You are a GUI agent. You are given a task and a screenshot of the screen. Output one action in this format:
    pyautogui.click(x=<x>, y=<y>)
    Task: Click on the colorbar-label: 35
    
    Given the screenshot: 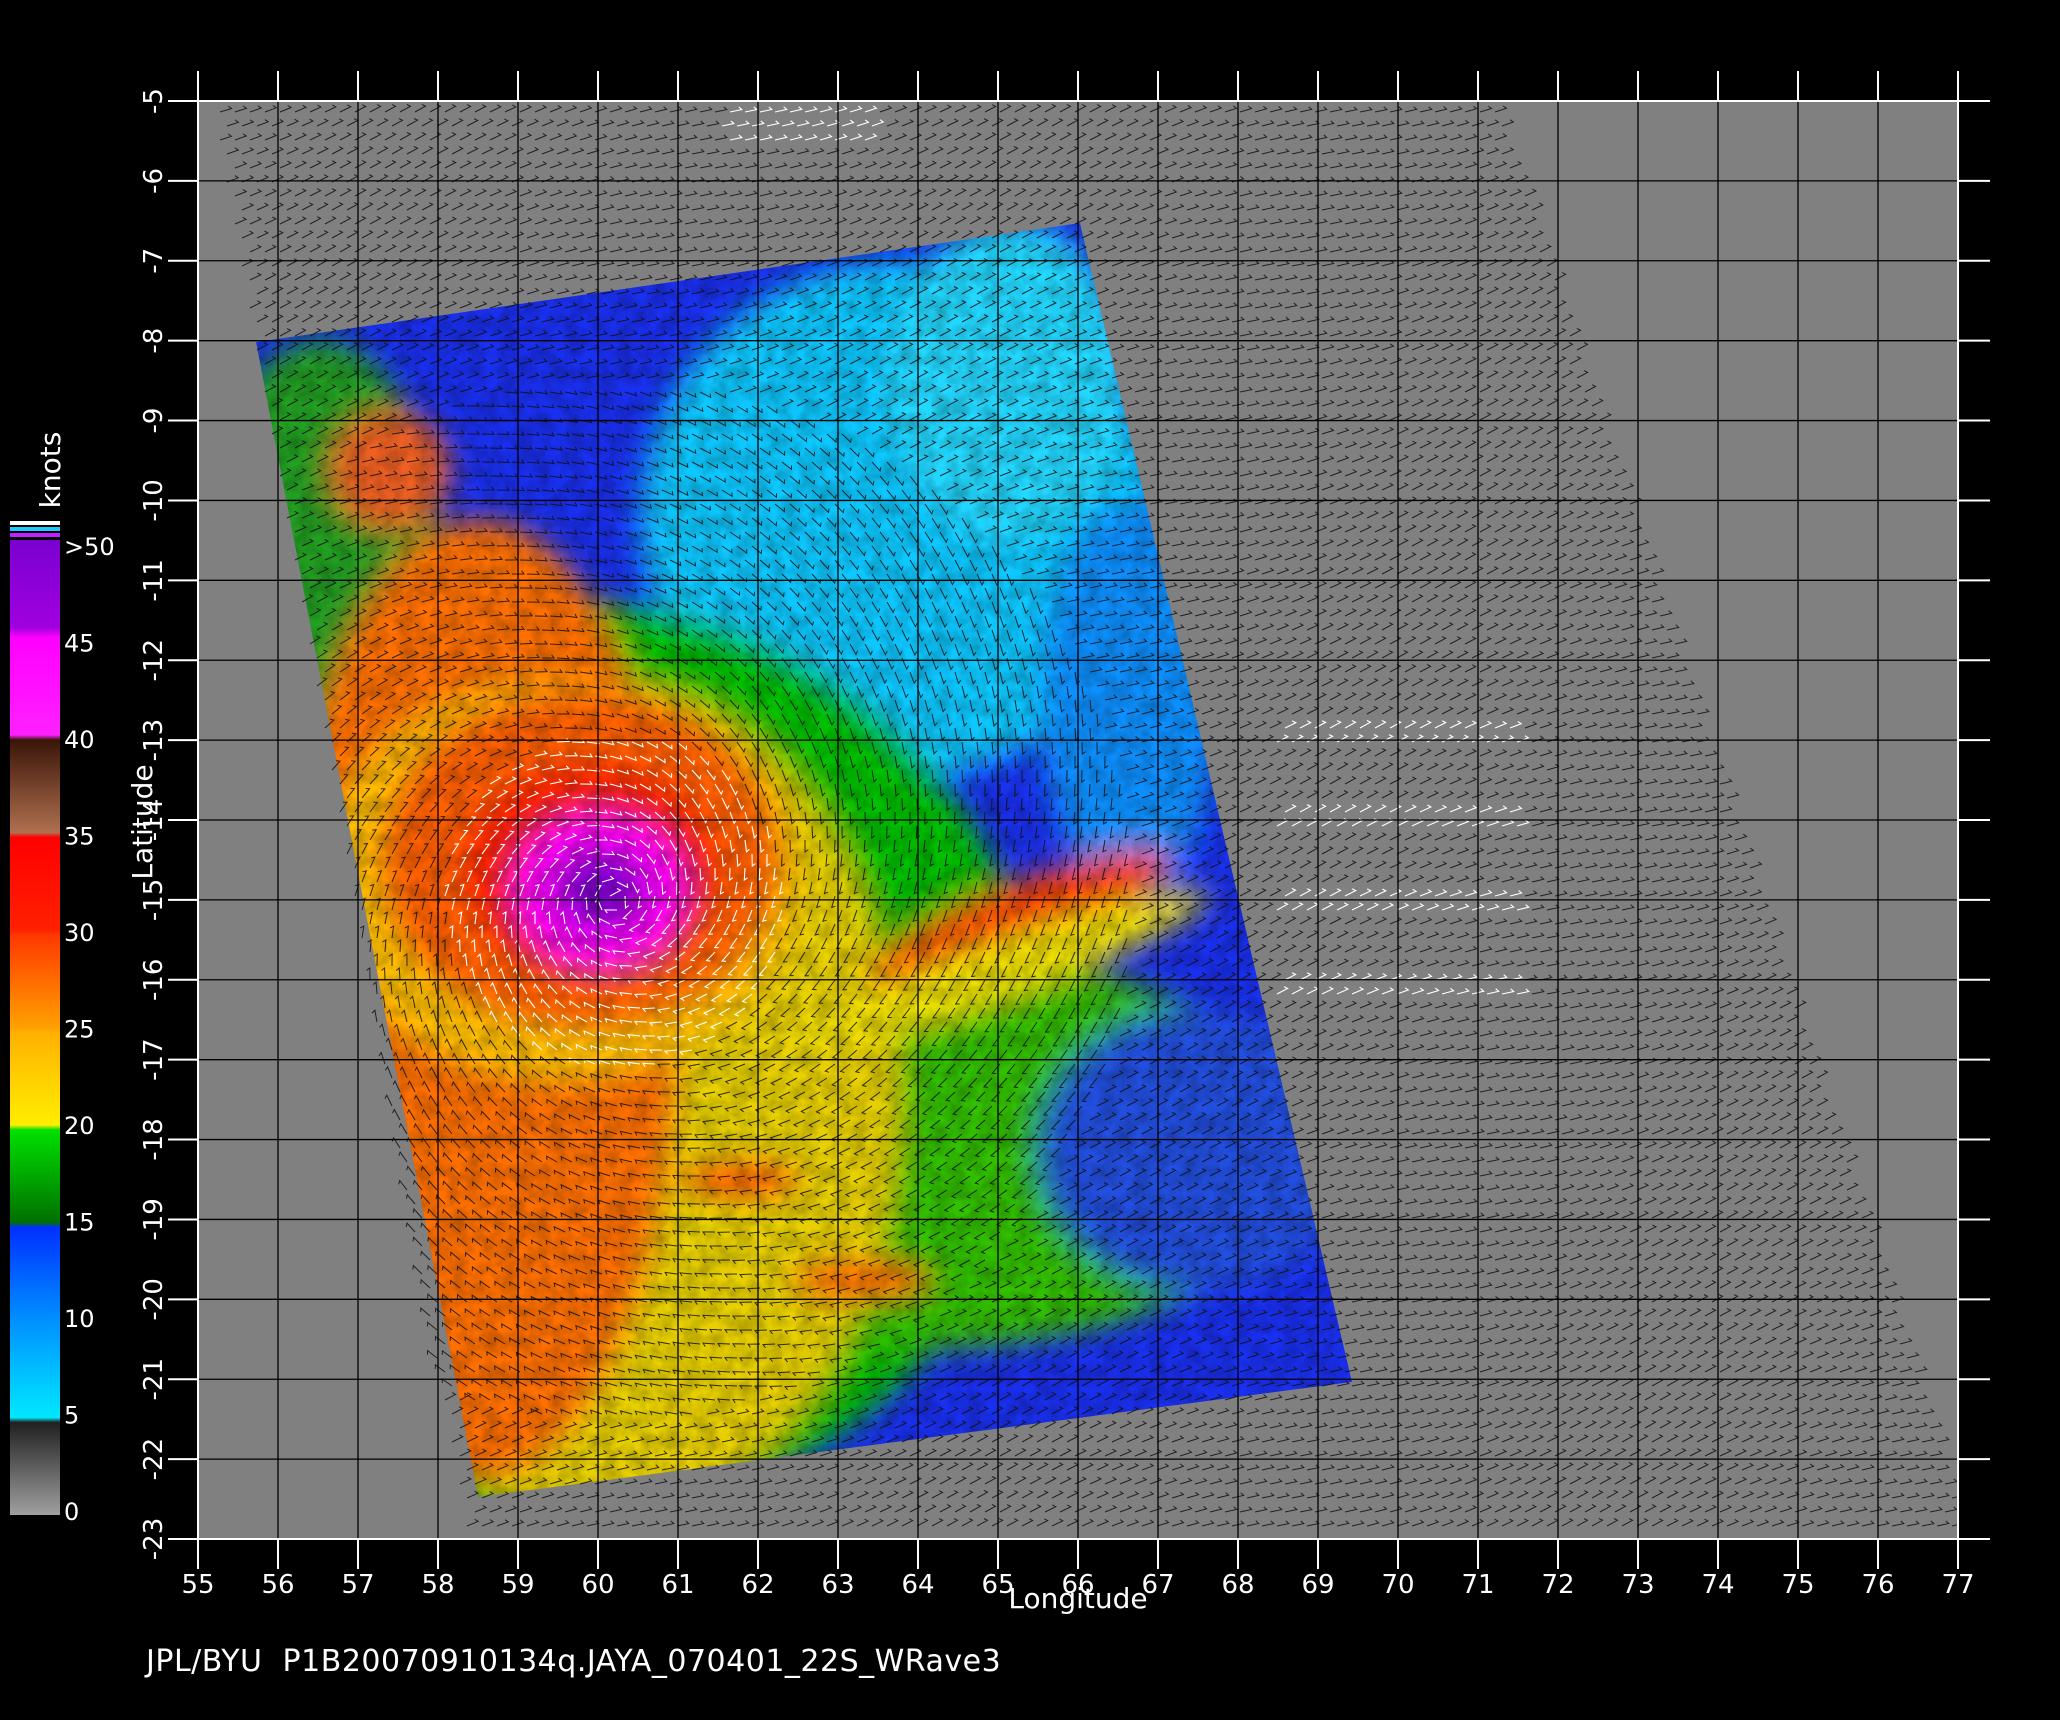 What is the action you would take?
    pyautogui.click(x=79, y=837)
    